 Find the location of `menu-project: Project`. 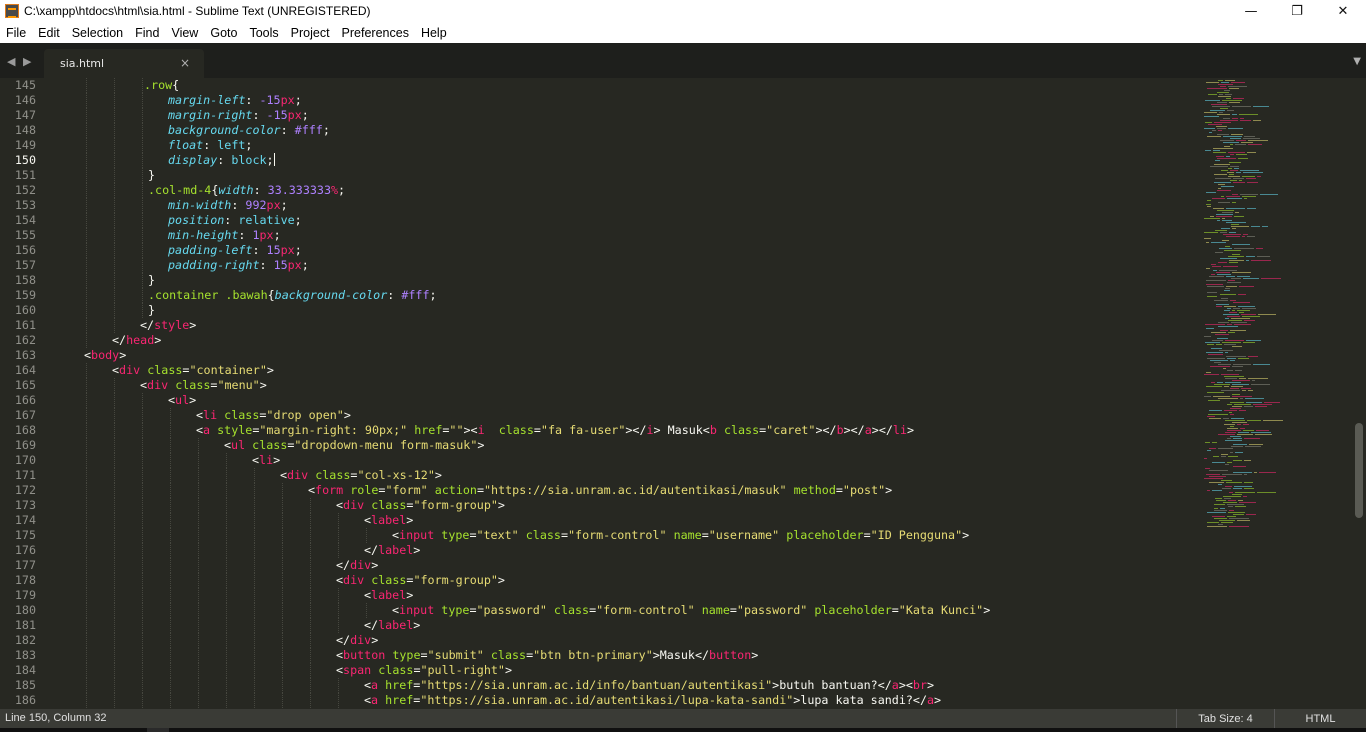

menu-project: Project is located at coordinates (310, 33).